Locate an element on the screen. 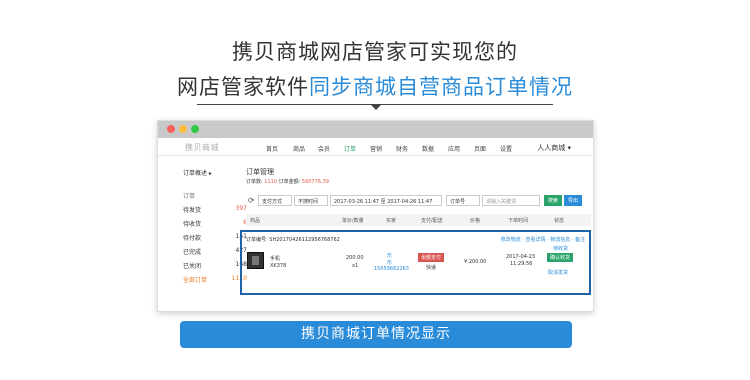 The height and width of the screenshot is (380, 750). order-number: 订单编号: SH20170426112956768762 is located at coordinates (293, 240).